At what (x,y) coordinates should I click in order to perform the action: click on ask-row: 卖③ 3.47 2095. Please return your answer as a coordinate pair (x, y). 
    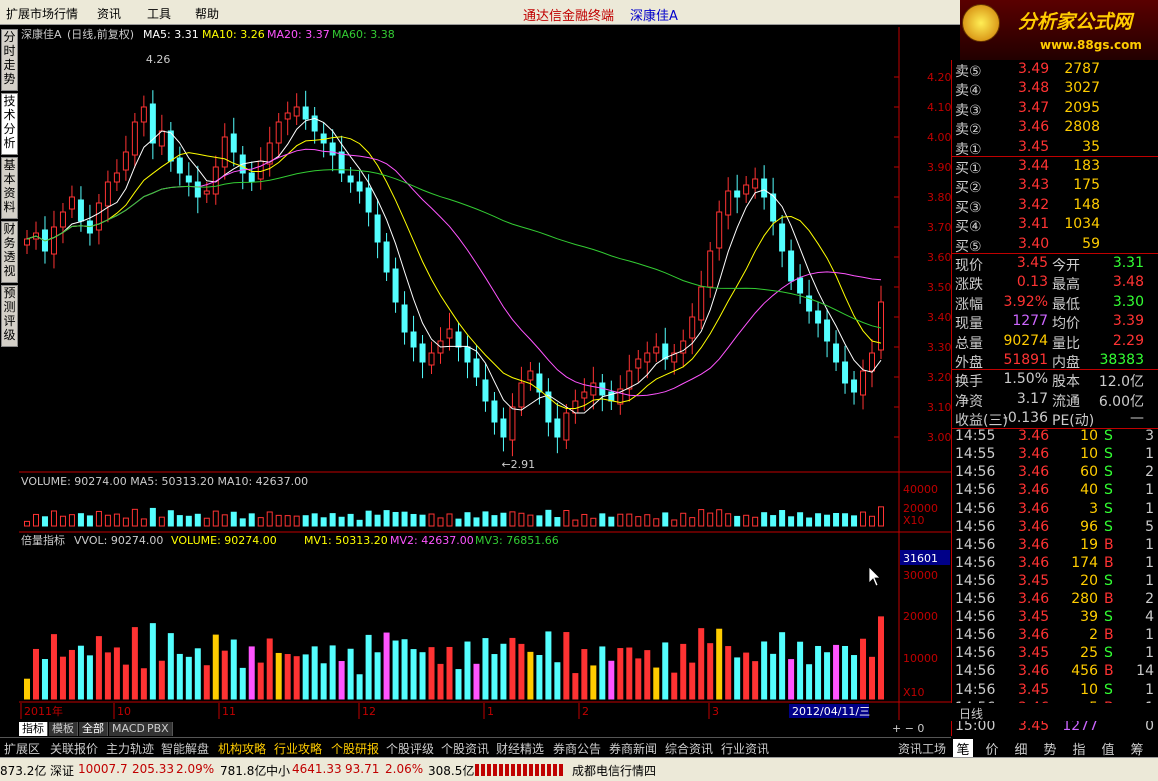
    Looking at the image, I should click on (1055, 109).